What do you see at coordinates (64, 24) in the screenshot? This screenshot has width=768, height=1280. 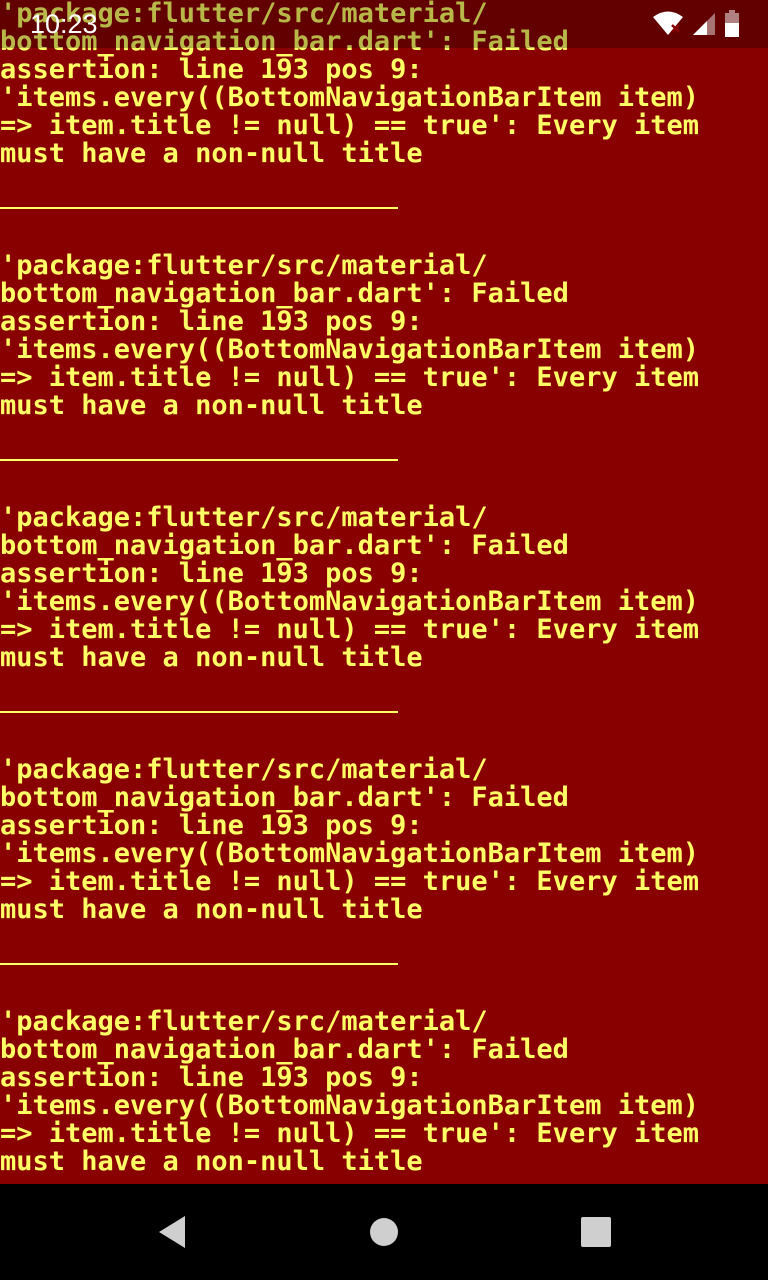 I see `status-clock: 10:23` at bounding box center [64, 24].